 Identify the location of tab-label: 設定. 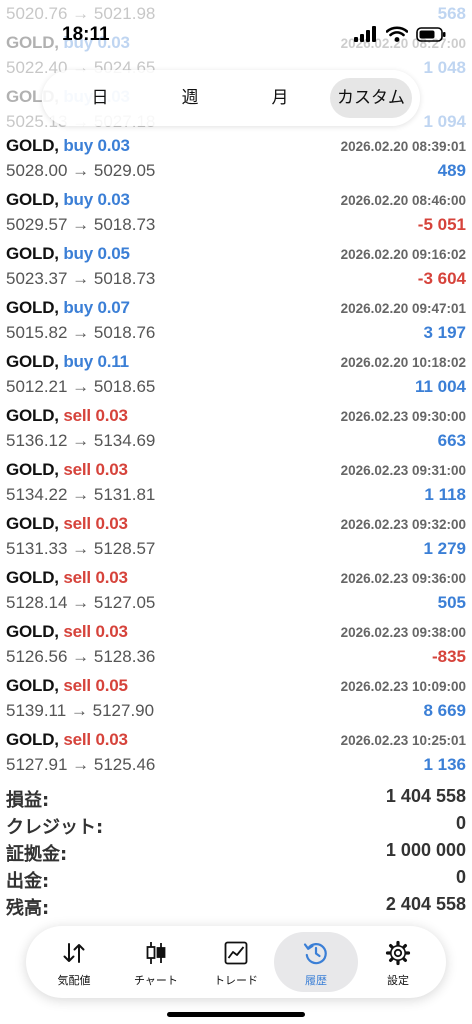
(398, 980).